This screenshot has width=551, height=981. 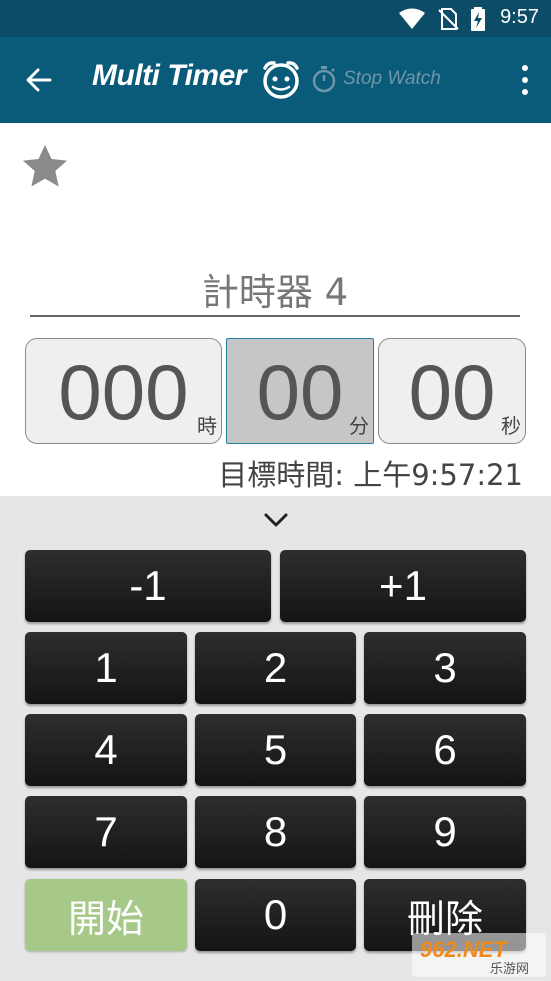 What do you see at coordinates (281, 80) in the screenshot?
I see `alarm-clock-icon` at bounding box center [281, 80].